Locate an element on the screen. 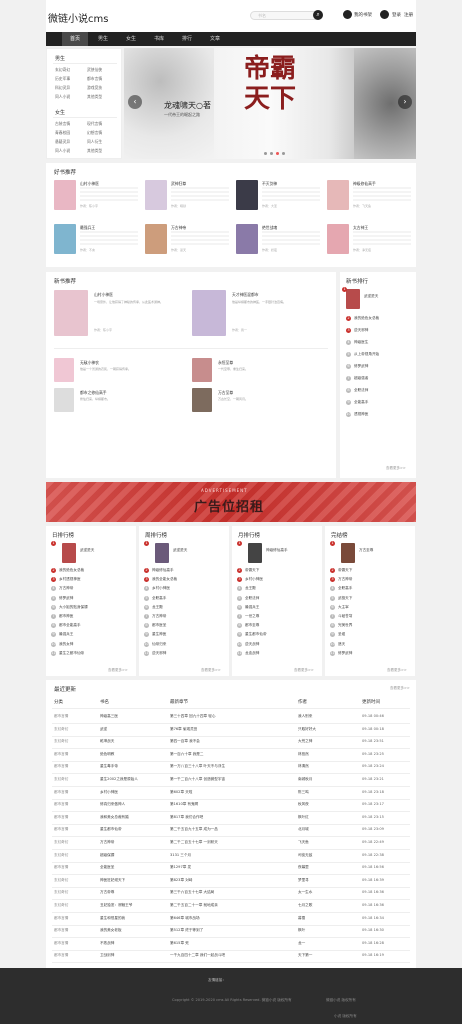 This screenshot has height=1024, width=462. nav-home: 首页 is located at coordinates (75, 39).